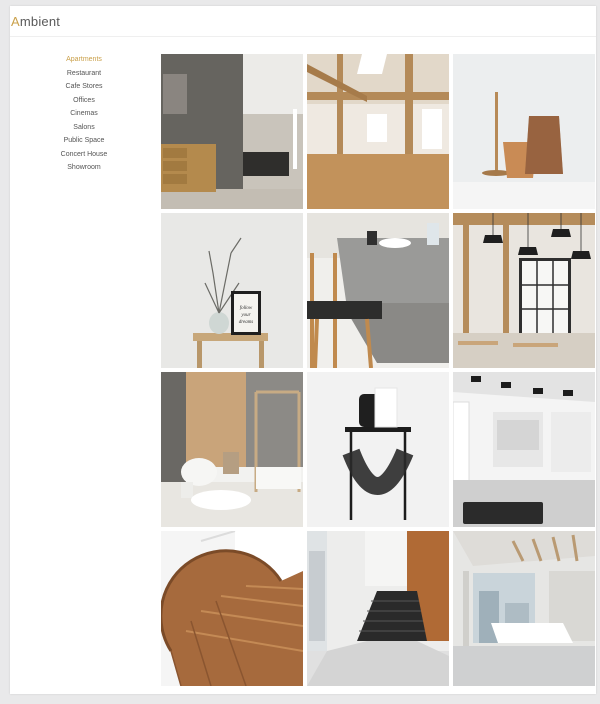 The height and width of the screenshot is (704, 600). I want to click on nav-item-restaurant: Restaurant, so click(84, 74).